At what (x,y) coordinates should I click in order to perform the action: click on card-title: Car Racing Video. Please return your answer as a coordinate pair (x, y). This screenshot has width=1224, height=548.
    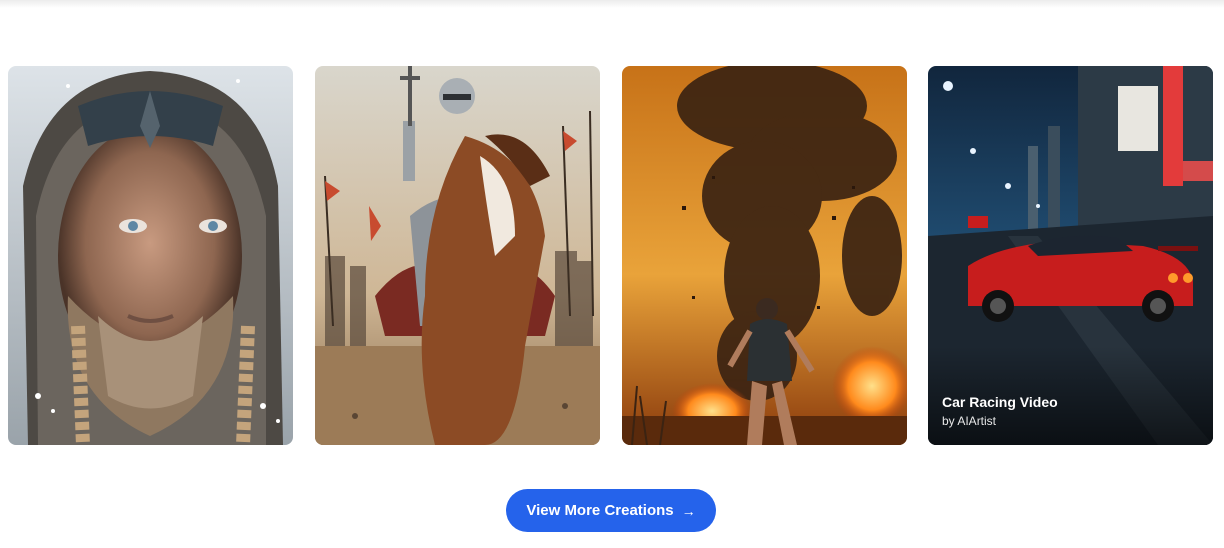
    Looking at the image, I should click on (1000, 402).